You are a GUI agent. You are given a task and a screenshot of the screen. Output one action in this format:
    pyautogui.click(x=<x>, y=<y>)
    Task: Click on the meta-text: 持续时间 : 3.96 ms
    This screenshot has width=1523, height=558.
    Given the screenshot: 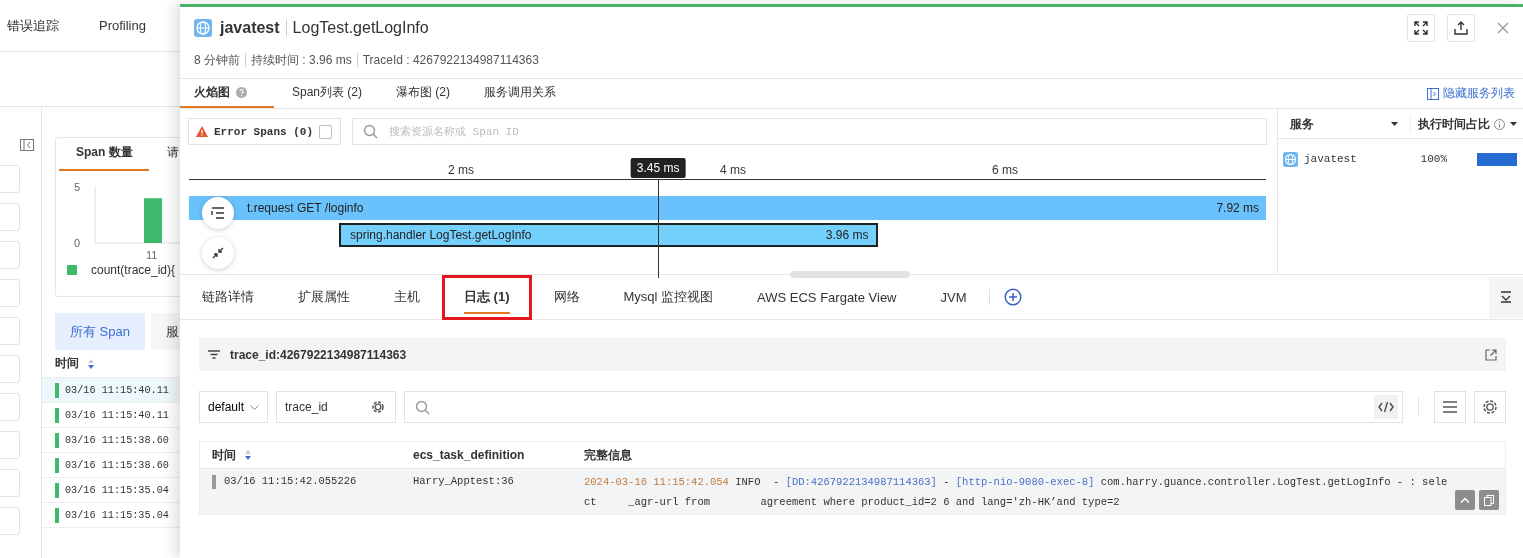 What is the action you would take?
    pyautogui.click(x=301, y=60)
    